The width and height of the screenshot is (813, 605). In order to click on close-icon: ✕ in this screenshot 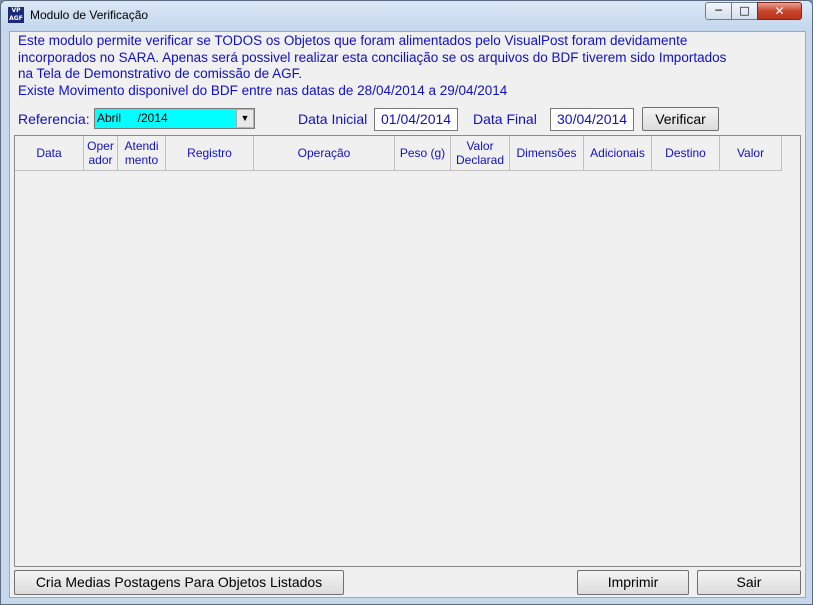, I will do `click(779, 11)`.